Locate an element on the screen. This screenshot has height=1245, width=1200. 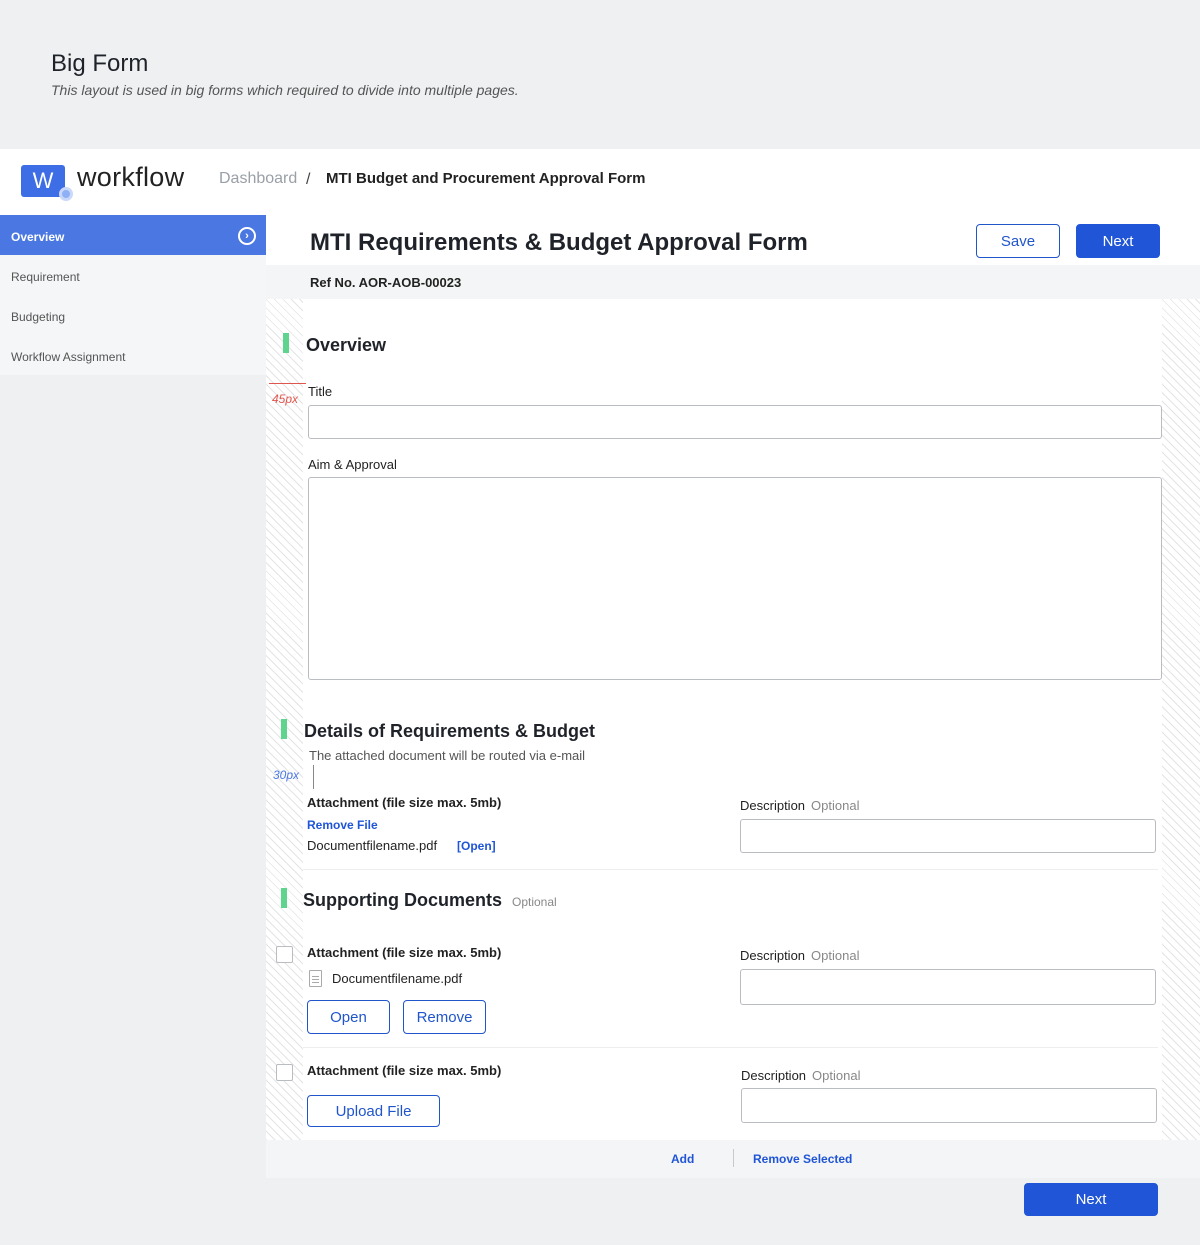
sidebar-item-label: Budgeting is located at coordinates (38, 317).